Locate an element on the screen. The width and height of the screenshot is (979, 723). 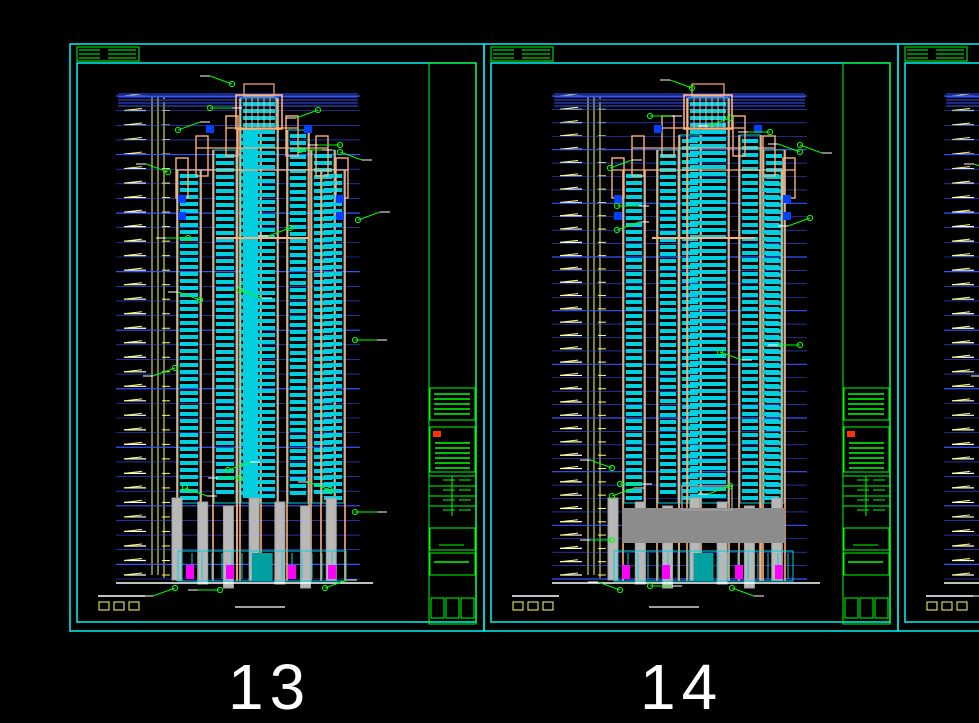
podium-block is located at coordinates (703, 525).